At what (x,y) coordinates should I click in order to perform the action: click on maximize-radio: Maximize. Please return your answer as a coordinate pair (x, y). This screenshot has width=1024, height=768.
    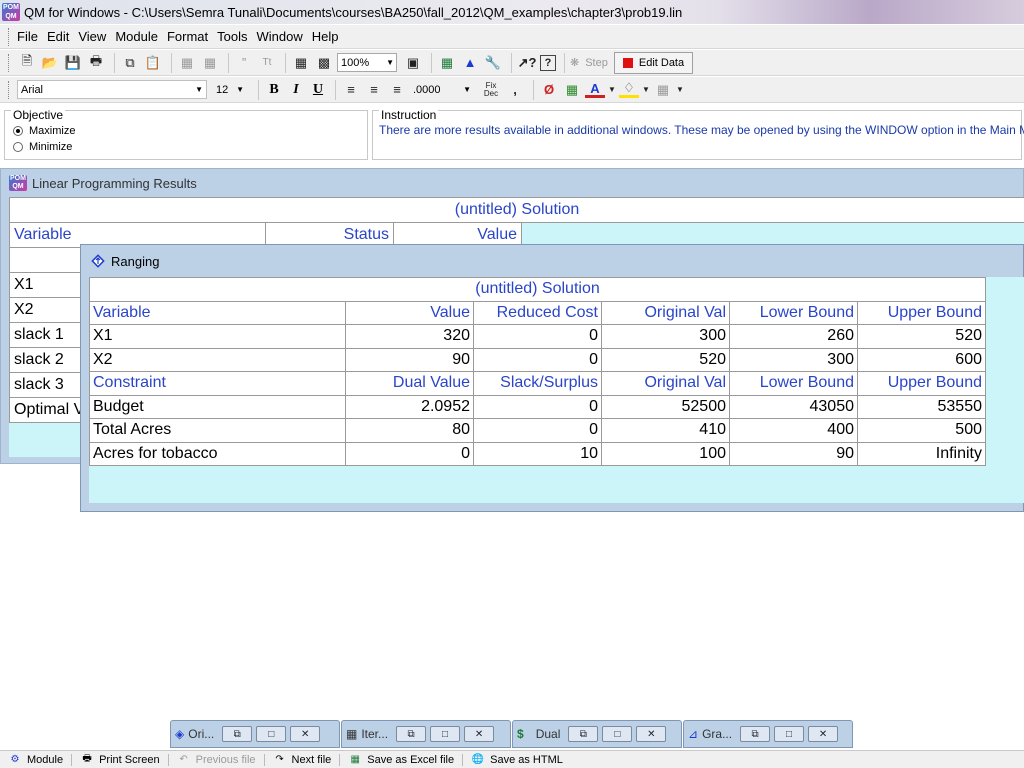
    Looking at the image, I should click on (44, 131).